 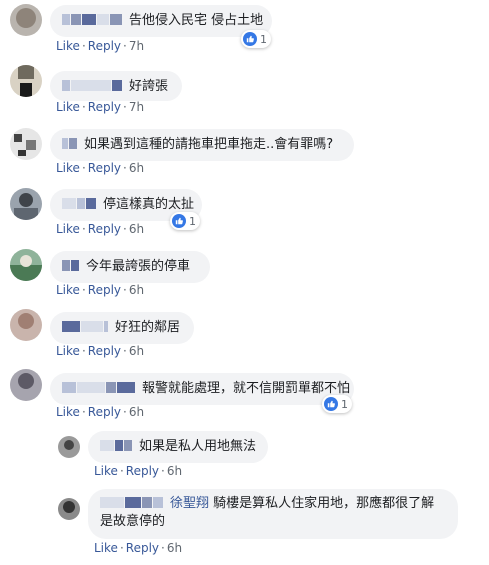 What do you see at coordinates (196, 20) in the screenshot?
I see `comment-text: 告他侵入民宅 侵占土地` at bounding box center [196, 20].